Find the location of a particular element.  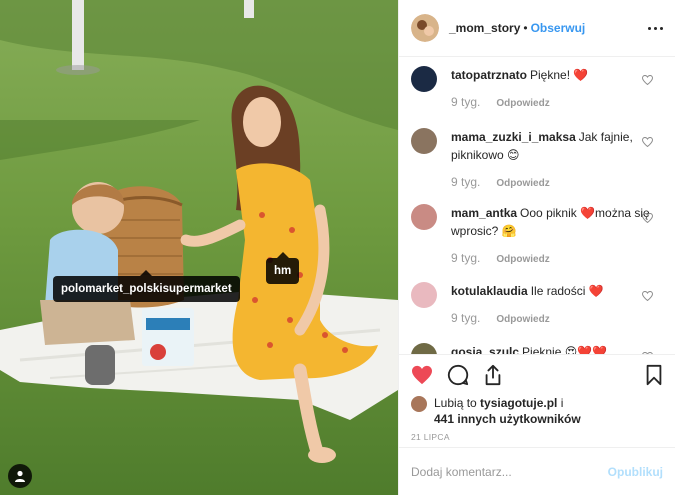

likes-prefix: Lubią to is located at coordinates (457, 403).